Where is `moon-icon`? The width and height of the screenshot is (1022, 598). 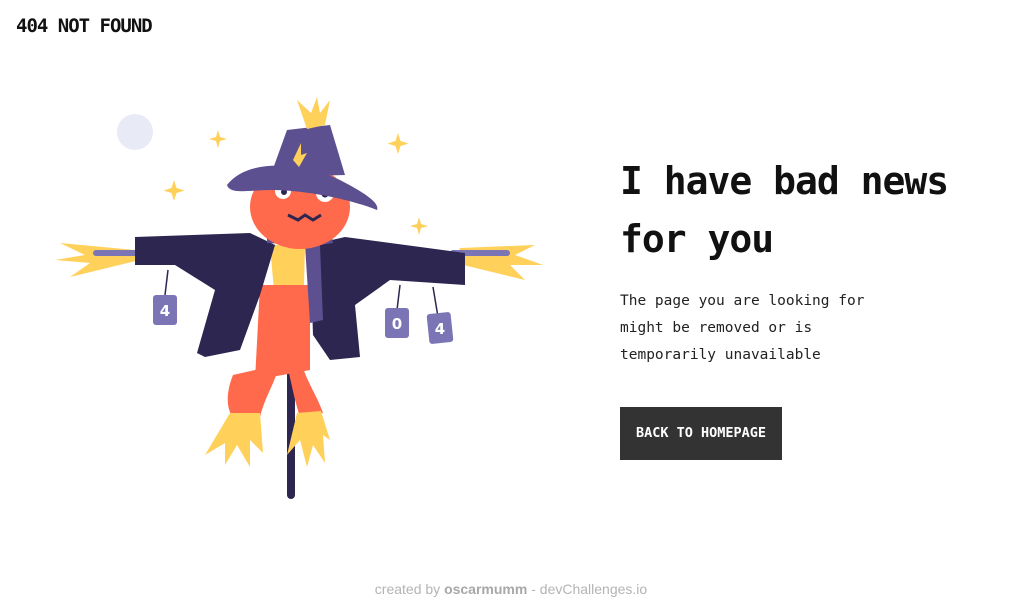
moon-icon is located at coordinates (135, 132).